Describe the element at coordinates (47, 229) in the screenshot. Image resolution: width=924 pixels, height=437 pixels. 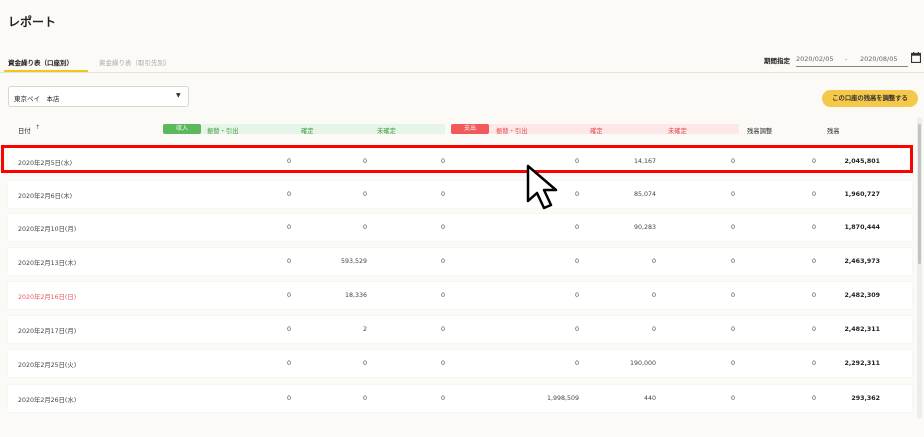
I see `cell-date: 2020年2月10日(月)` at that location.